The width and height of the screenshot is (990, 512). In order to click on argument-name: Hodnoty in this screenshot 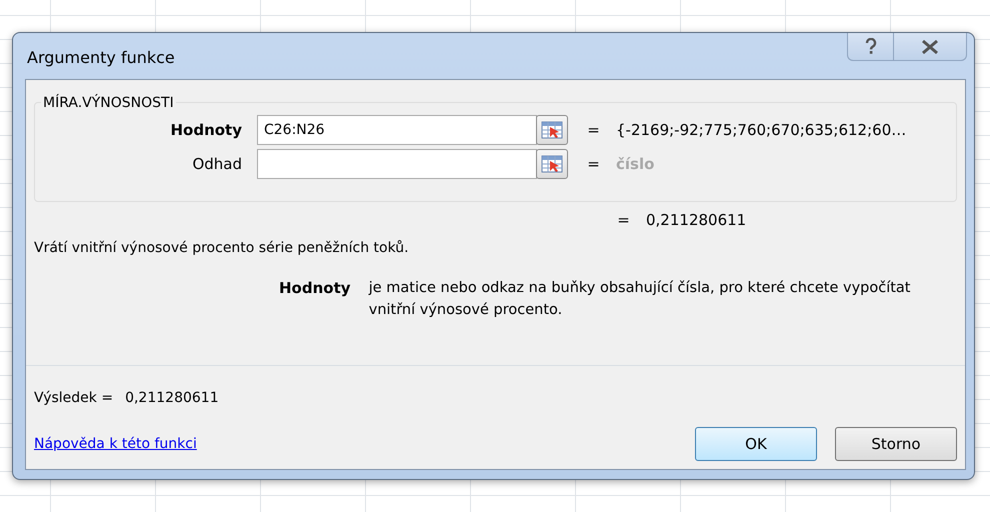, I will do `click(315, 288)`.